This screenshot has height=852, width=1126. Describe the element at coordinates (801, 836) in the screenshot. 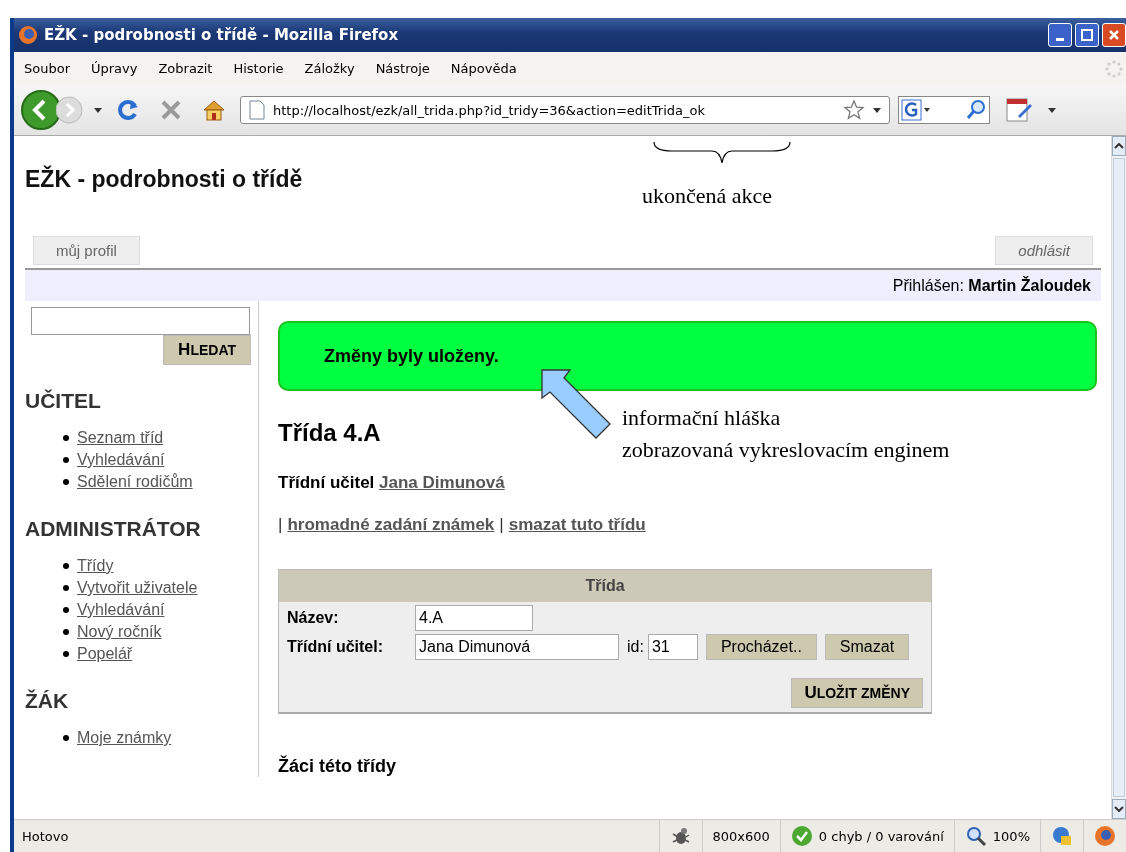

I see `check-icon` at that location.